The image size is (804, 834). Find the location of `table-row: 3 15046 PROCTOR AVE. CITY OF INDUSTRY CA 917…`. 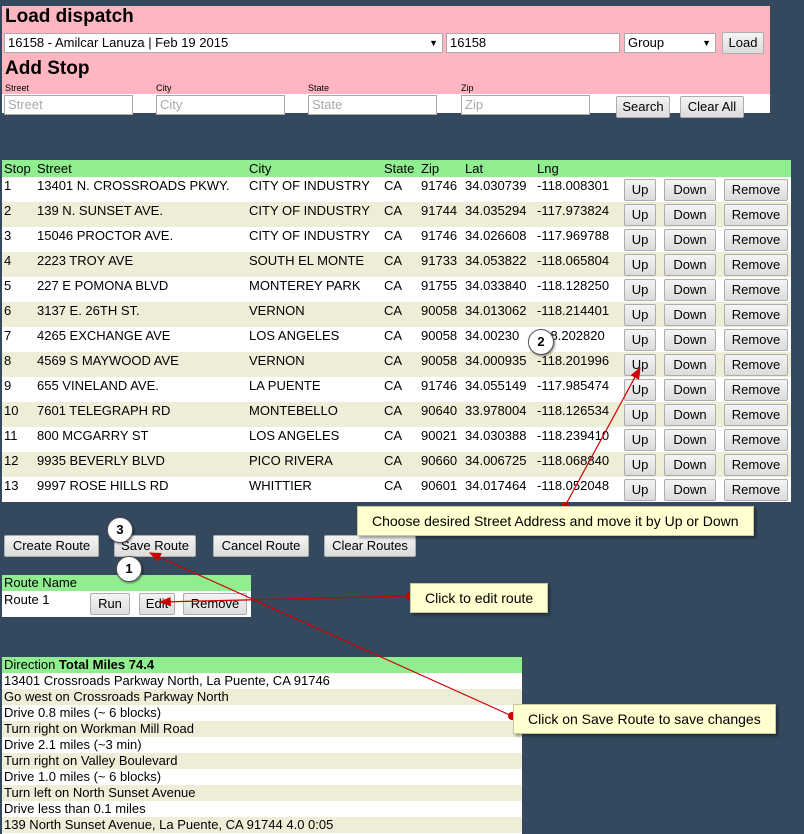

table-row: 3 15046 PROCTOR AVE. CITY OF INDUSTRY CA 917… is located at coordinates (396, 239).